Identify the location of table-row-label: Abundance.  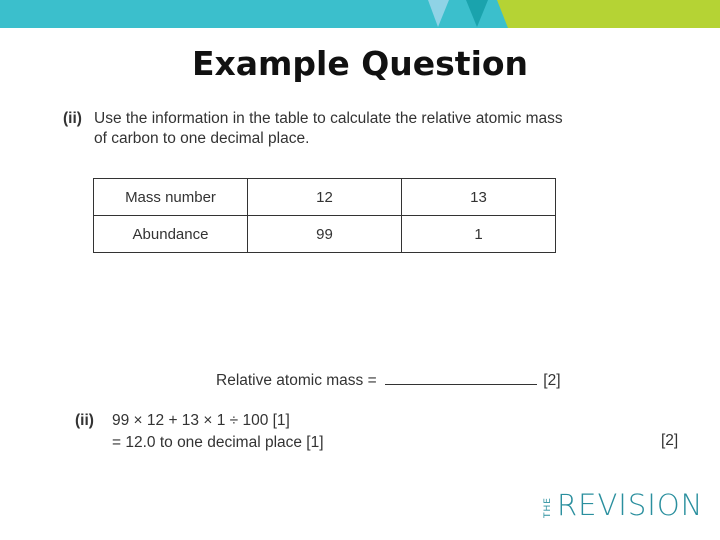
(170, 234).